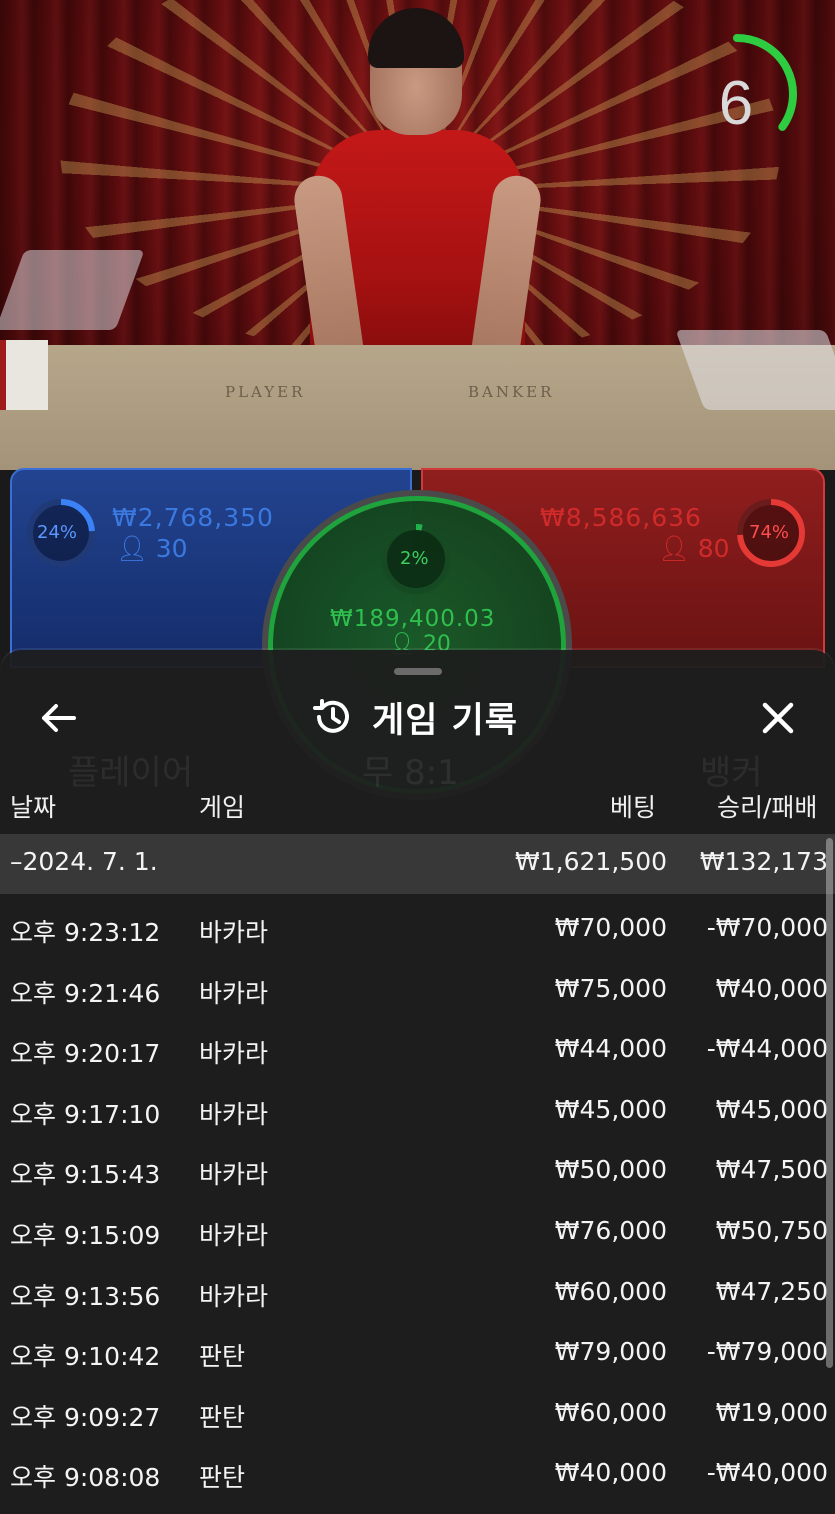 The height and width of the screenshot is (1514, 835). Describe the element at coordinates (591, 861) in the screenshot. I see `summary-bet: ₩1,621,500` at that location.